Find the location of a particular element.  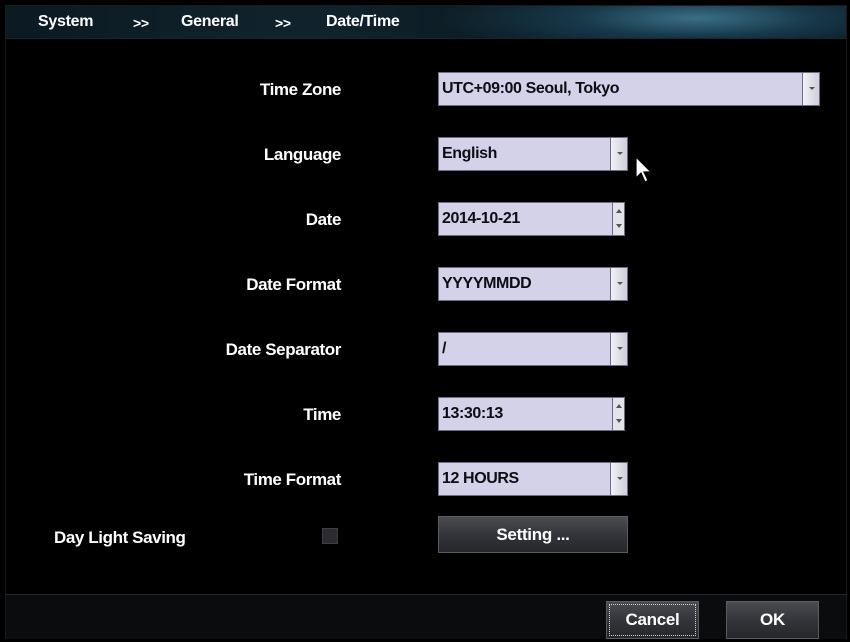

time-label: Time is located at coordinates (322, 414).